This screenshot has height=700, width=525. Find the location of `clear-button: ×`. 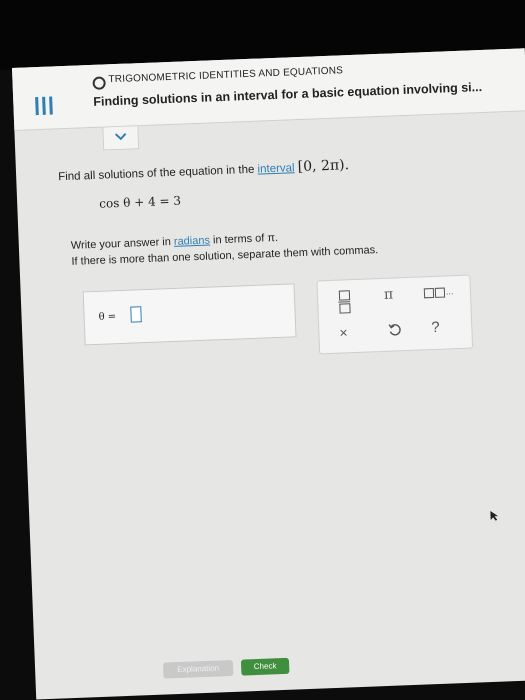

clear-button: × is located at coordinates (343, 332).